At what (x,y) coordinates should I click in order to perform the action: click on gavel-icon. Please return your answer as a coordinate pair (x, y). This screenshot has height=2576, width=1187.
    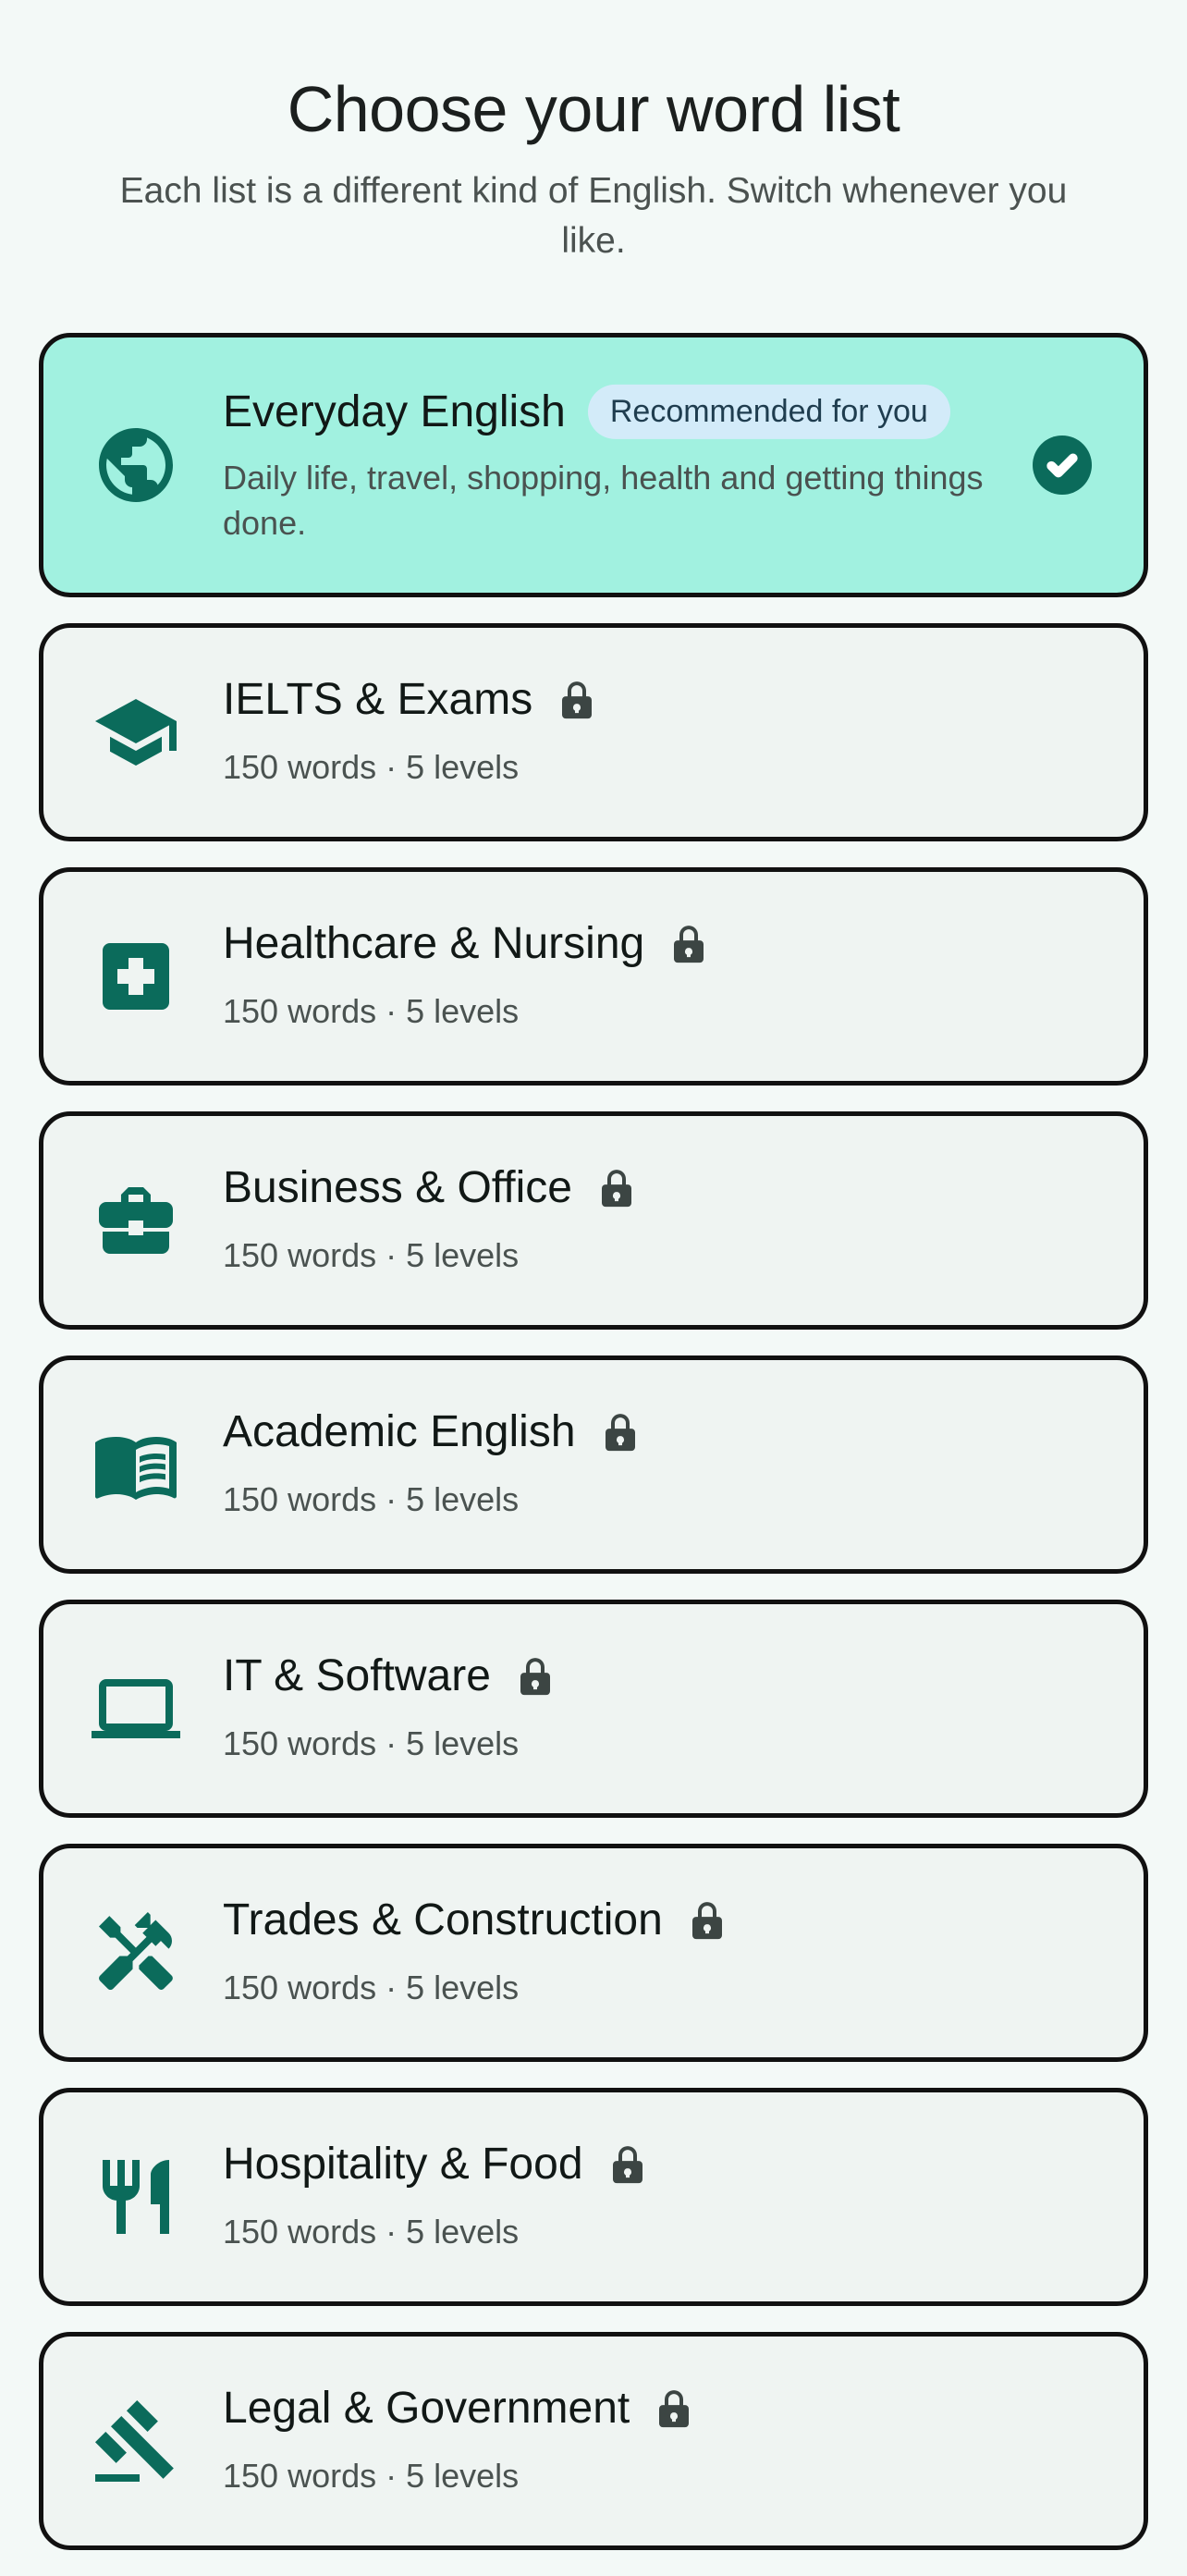
    Looking at the image, I should click on (136, 2441).